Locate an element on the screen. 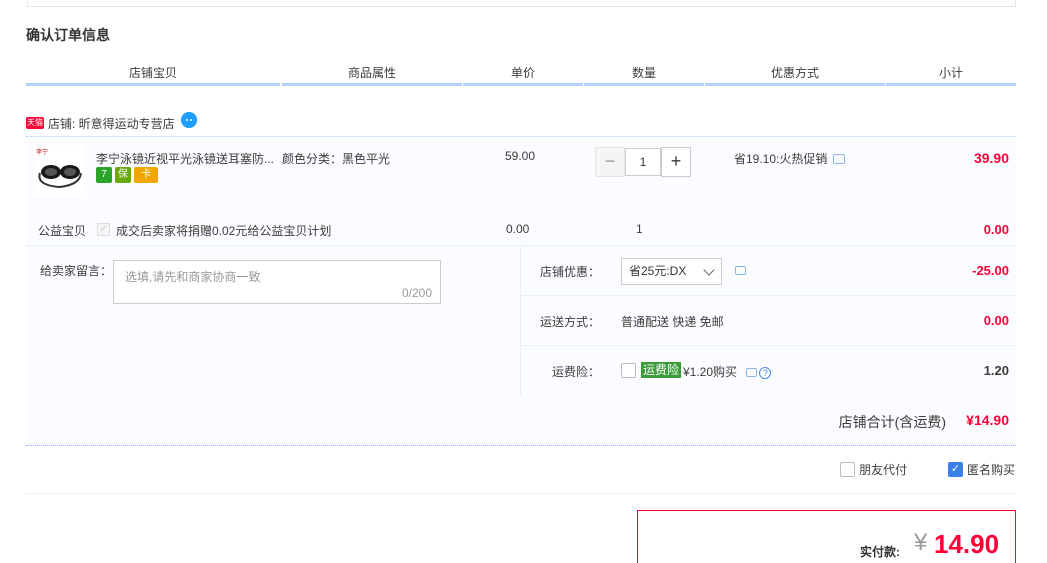 The width and height of the screenshot is (1047, 563). shipping-row: 运送方式： 普通配送 快递 免邮 0.00 is located at coordinates (768, 321).